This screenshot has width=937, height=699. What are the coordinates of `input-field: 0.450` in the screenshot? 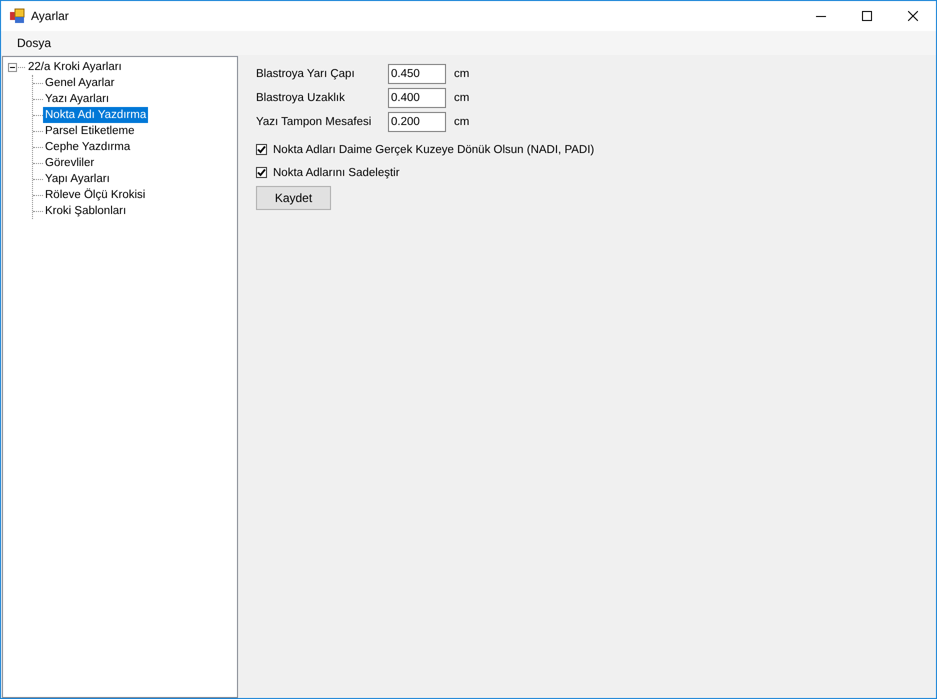 It's located at (417, 74).